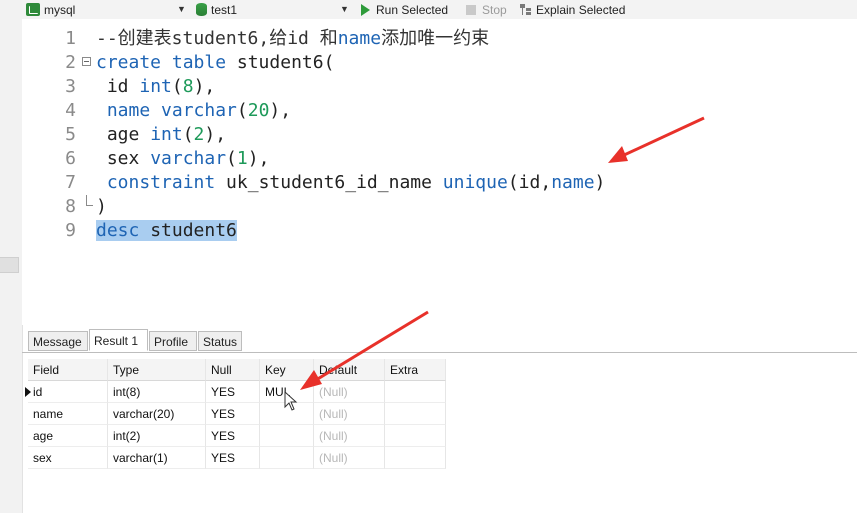 The width and height of the screenshot is (857, 513). I want to click on mouse-cursor-icon, so click(291, 401).